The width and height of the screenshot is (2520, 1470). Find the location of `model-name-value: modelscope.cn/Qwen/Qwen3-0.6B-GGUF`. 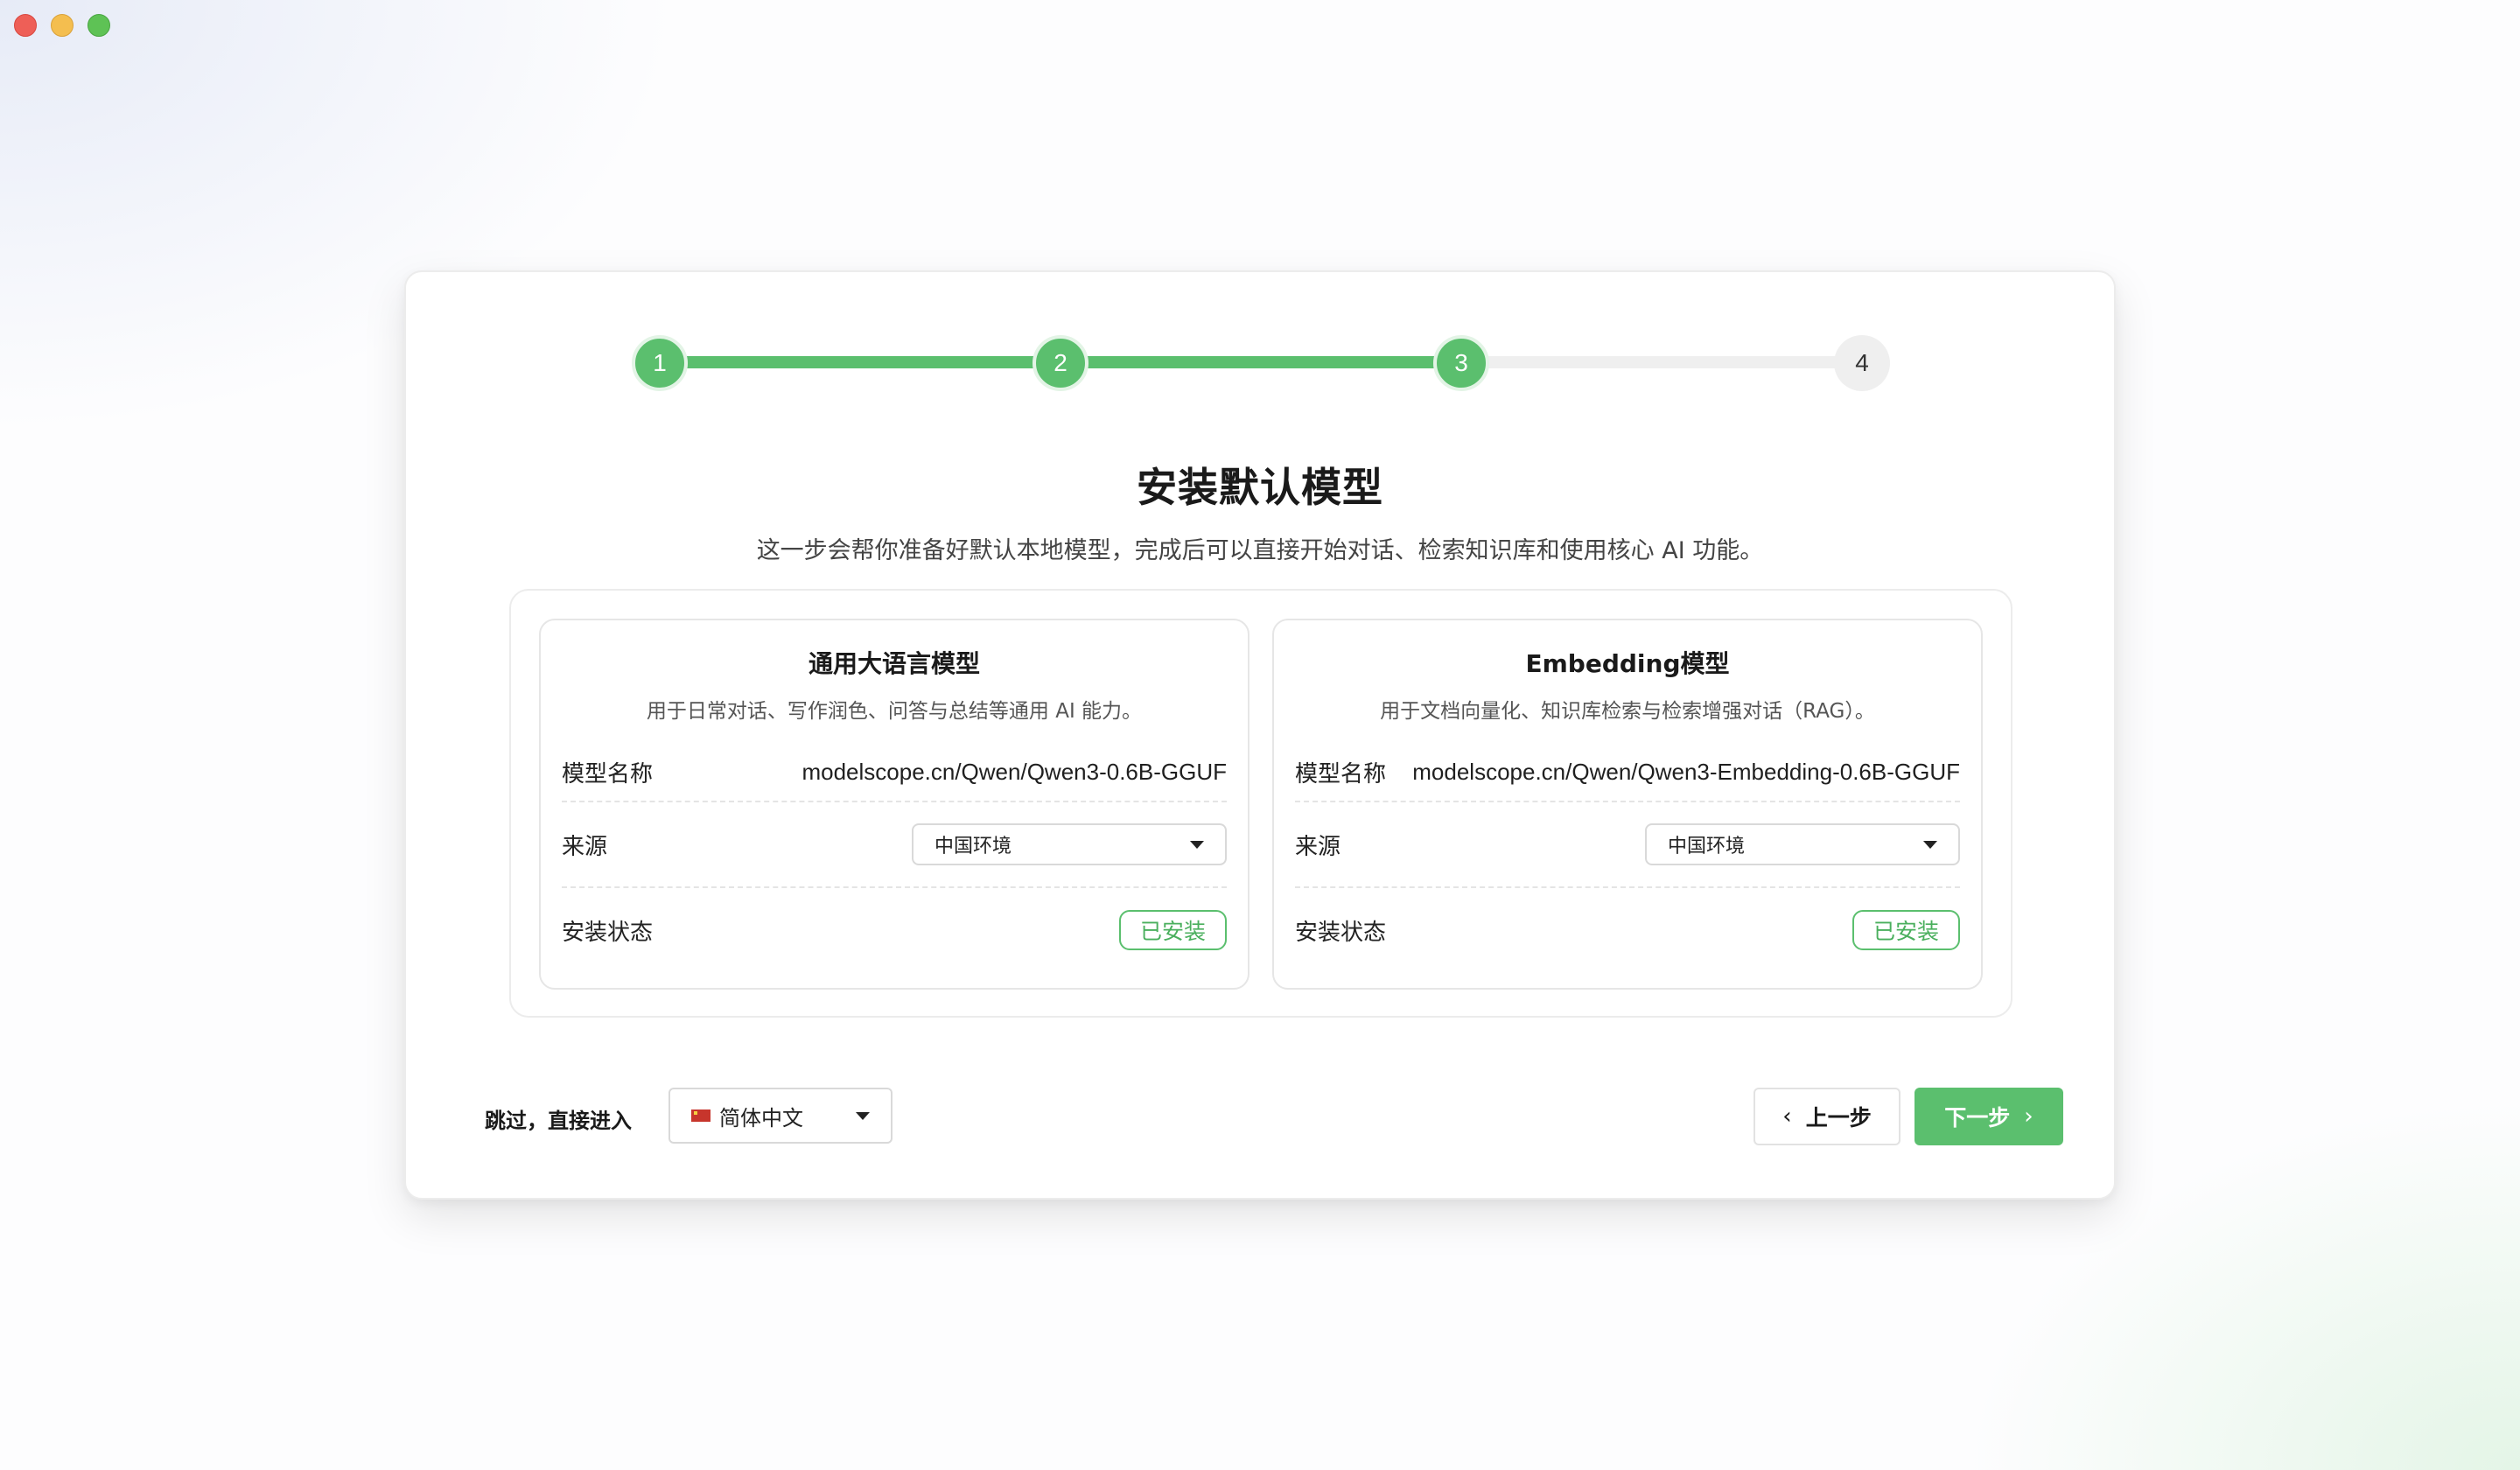

model-name-value: modelscope.cn/Qwen/Qwen3-0.6B-GGUF is located at coordinates (1014, 771).